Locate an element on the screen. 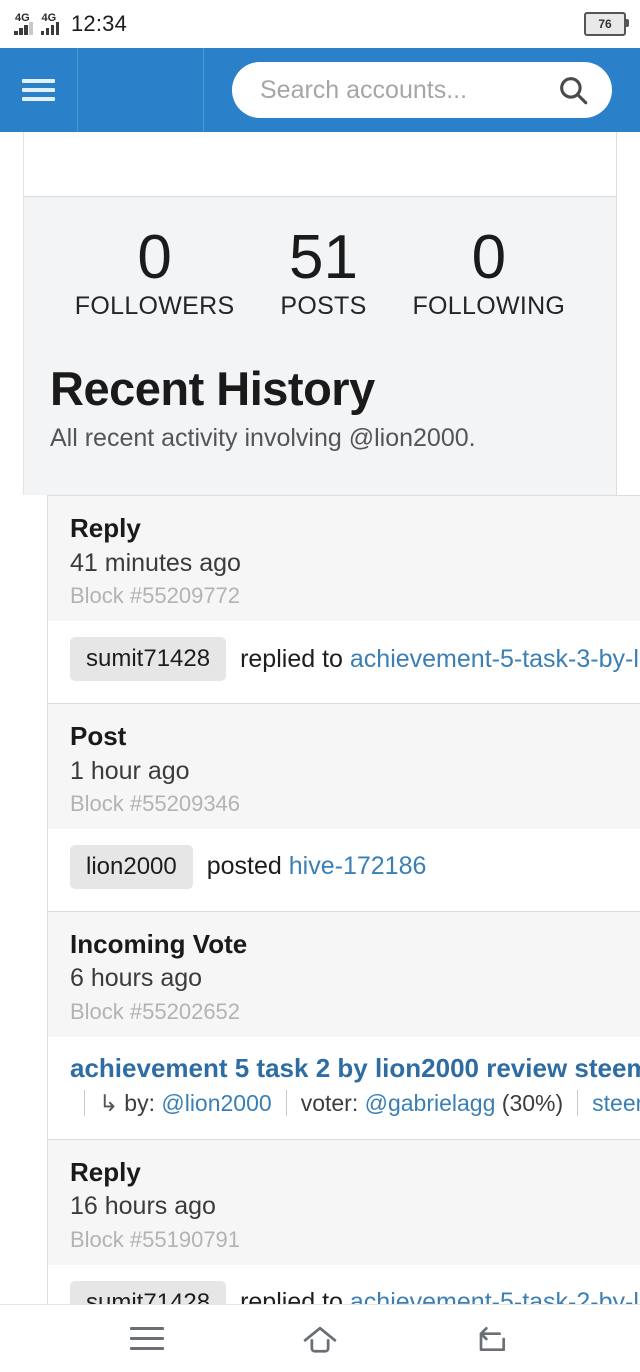 The height and width of the screenshot is (1372, 640). activity-timestamp: 6 hours ago is located at coordinates (136, 978).